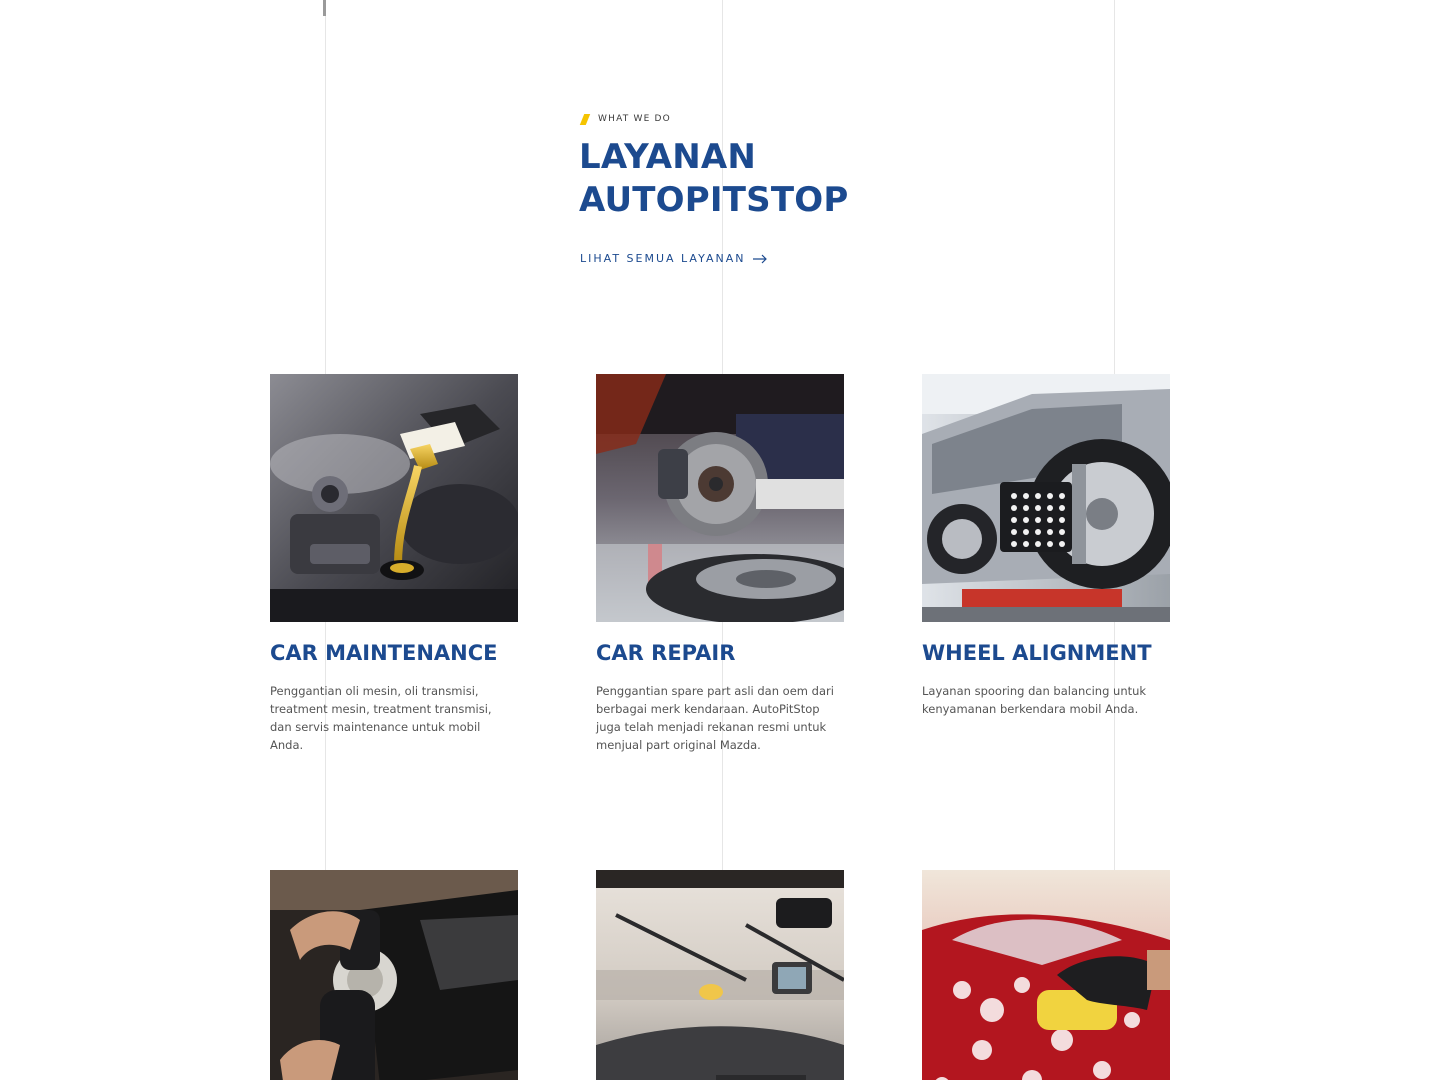  Describe the element at coordinates (720, 498) in the screenshot. I see `brake-disc-repair-photo` at that location.